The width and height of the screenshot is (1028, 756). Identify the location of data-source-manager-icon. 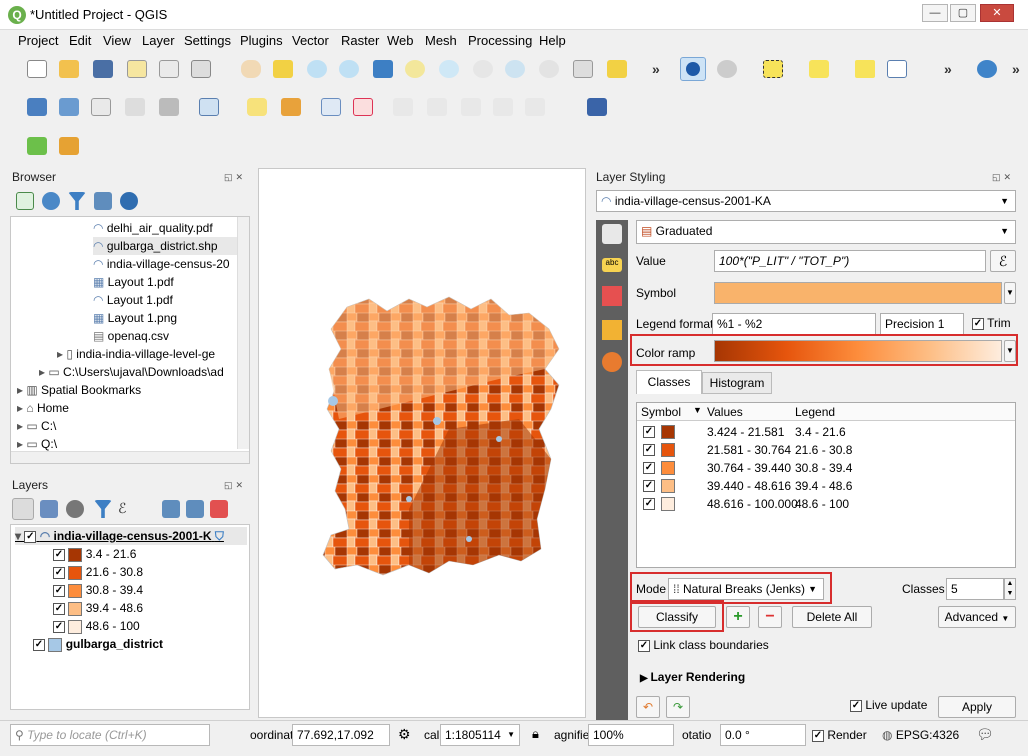
(37, 107).